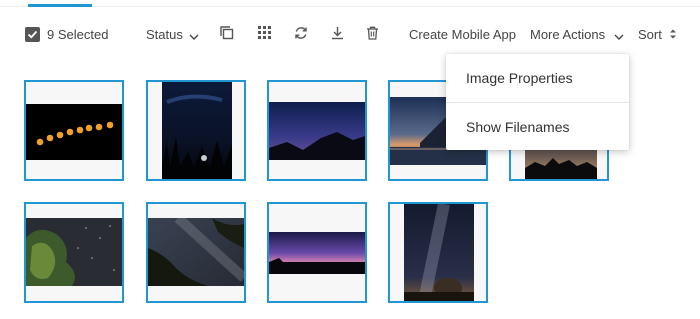  What do you see at coordinates (339, 34) in the screenshot?
I see `download-icon` at bounding box center [339, 34].